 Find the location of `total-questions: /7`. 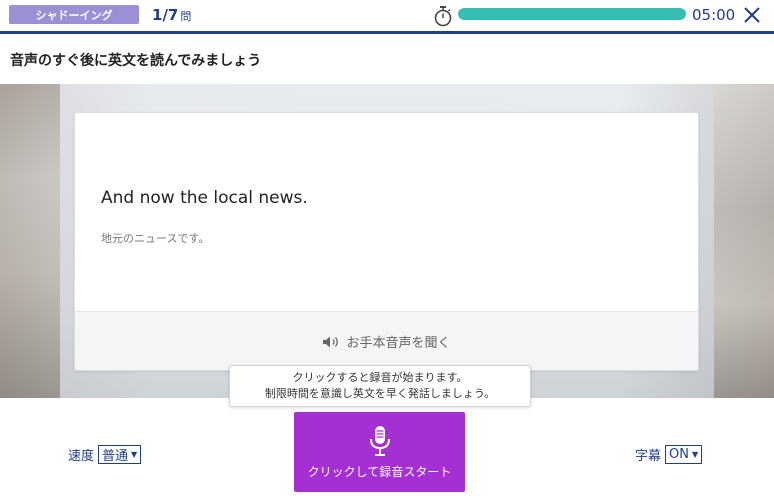

total-questions: /7 is located at coordinates (170, 15).